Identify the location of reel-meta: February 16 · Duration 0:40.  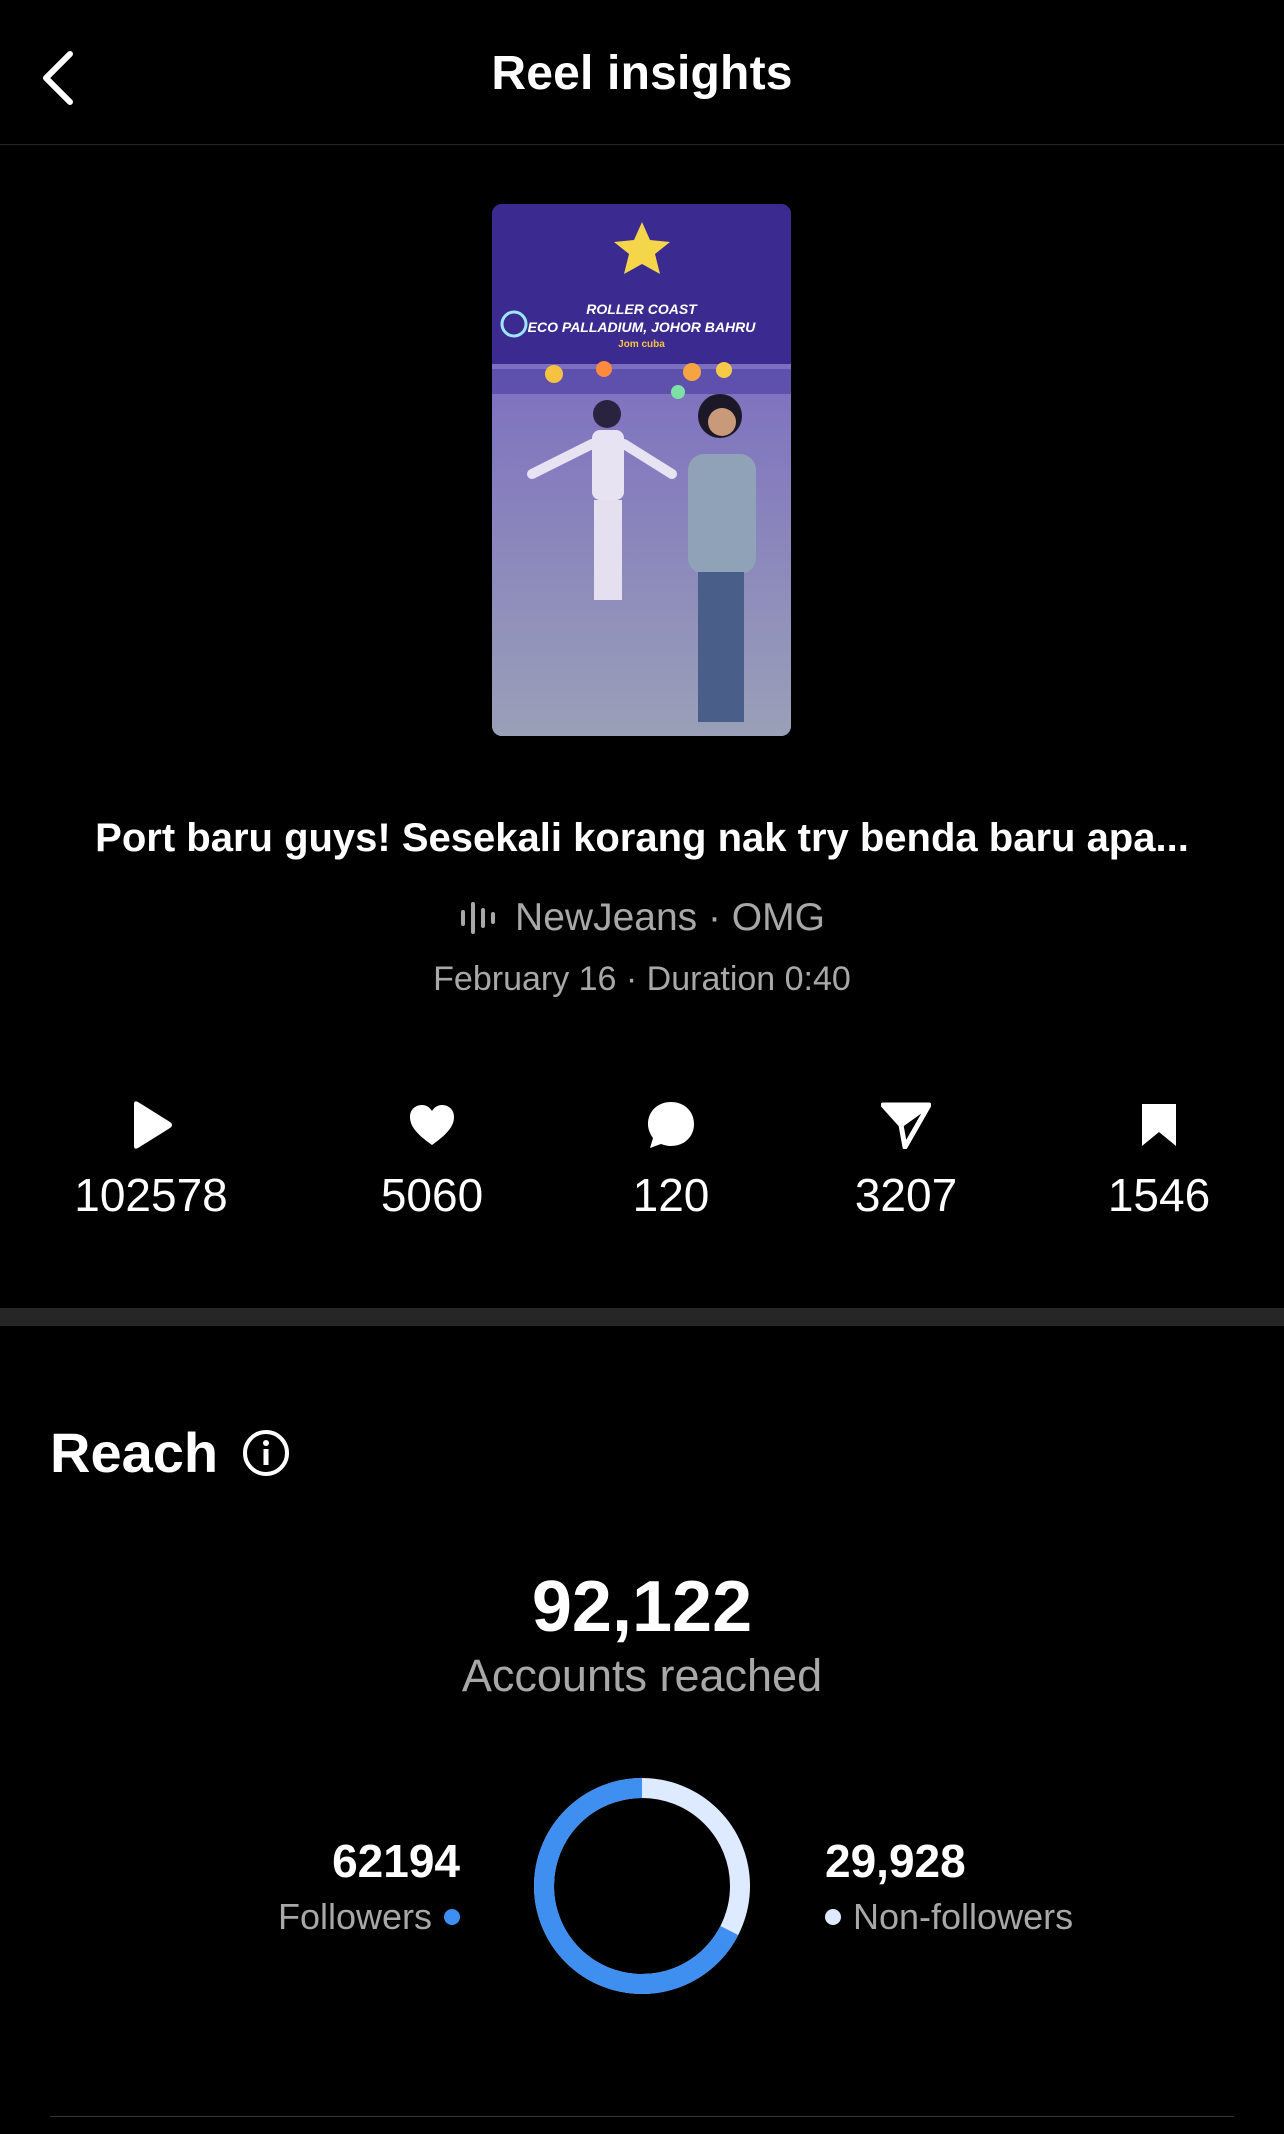
(642, 979).